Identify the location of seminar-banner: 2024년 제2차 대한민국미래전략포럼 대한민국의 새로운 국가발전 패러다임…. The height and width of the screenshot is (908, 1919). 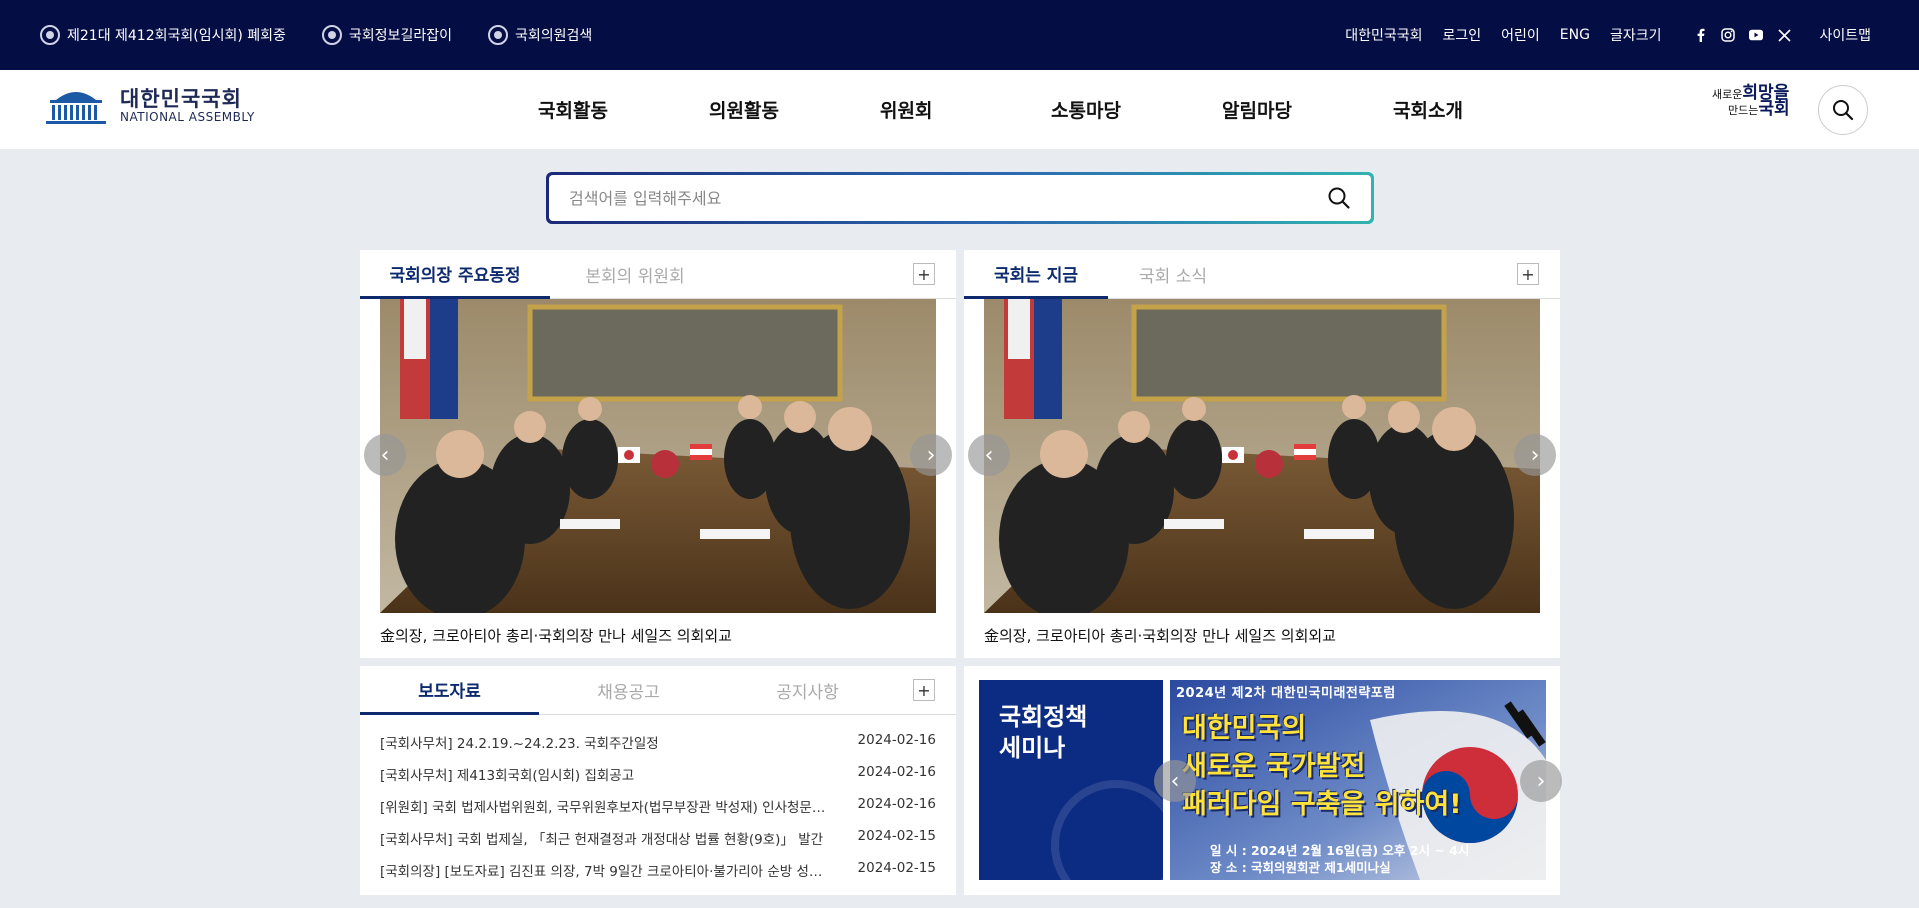
(1358, 780).